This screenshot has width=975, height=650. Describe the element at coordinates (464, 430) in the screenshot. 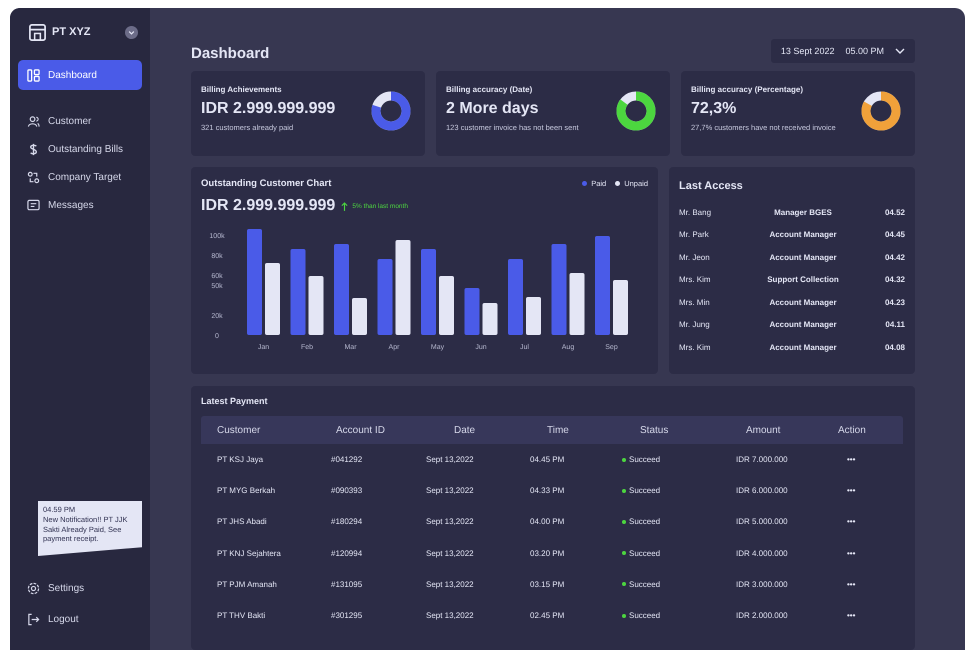

I see `column-header: Date` at that location.